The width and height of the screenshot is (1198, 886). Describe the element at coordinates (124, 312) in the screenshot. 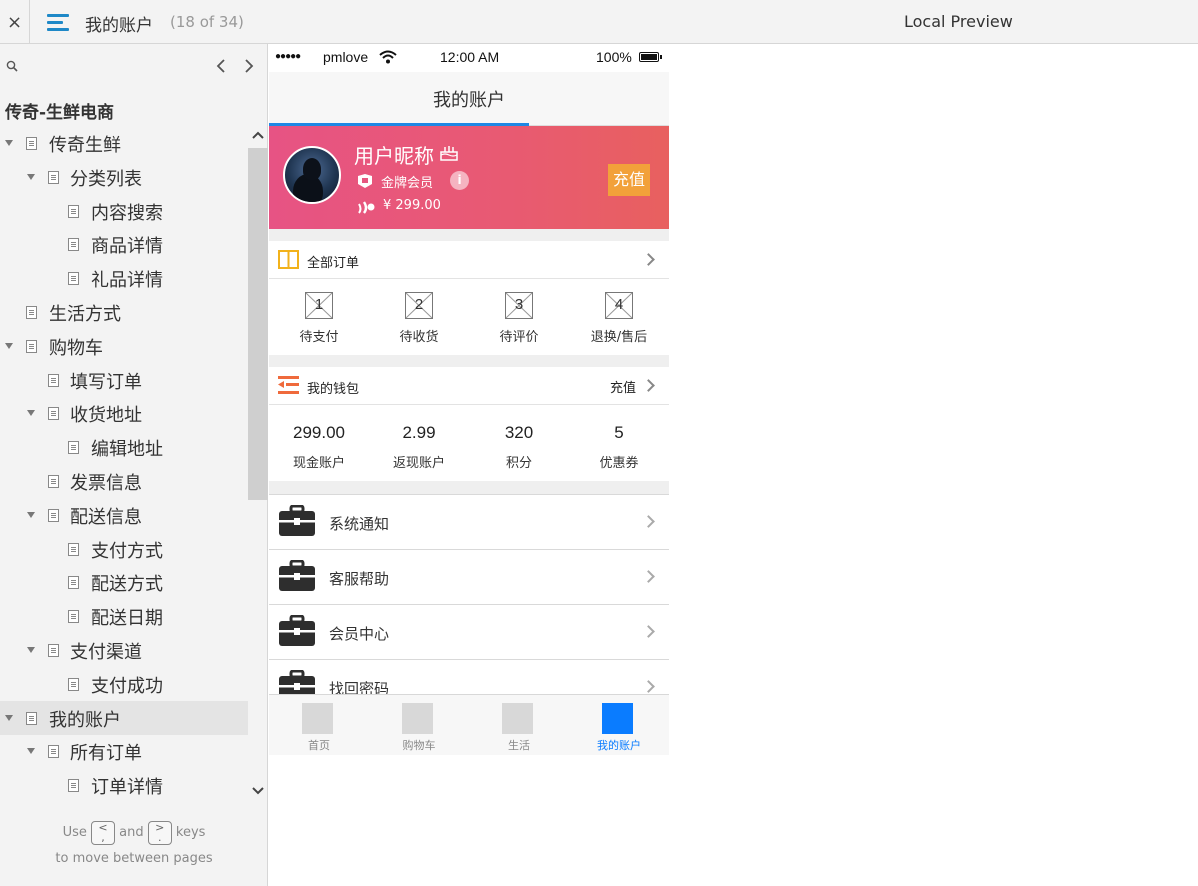

I see `sidebar-item: 生活方式` at that location.